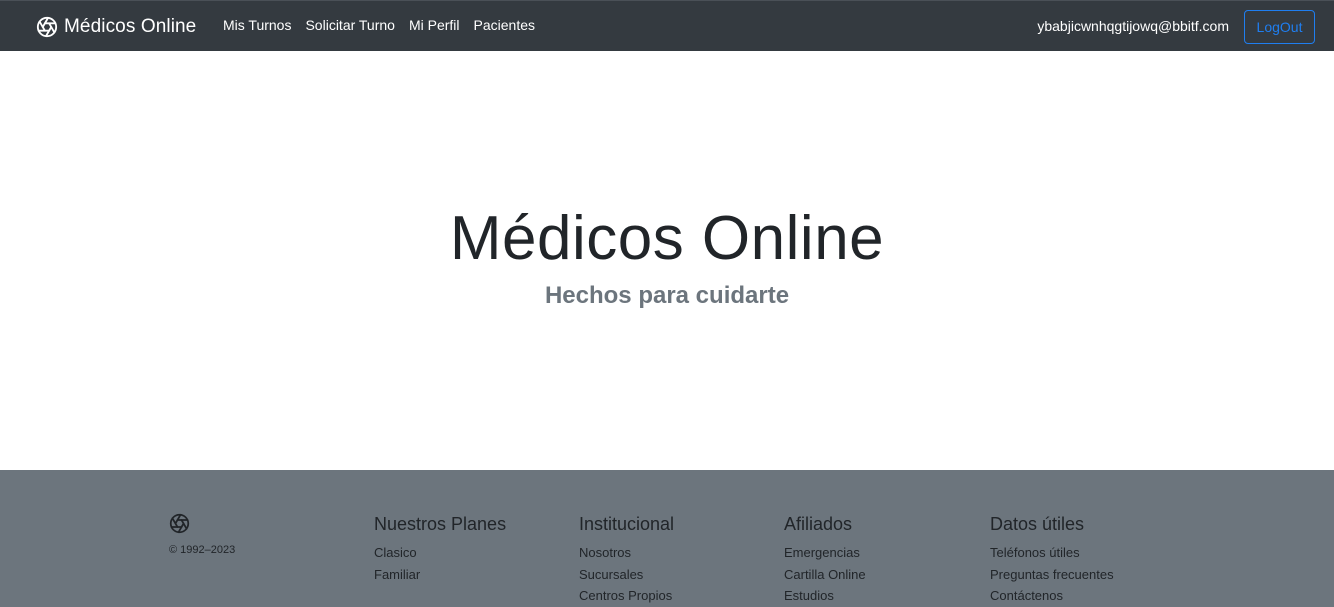 Image resolution: width=1334 pixels, height=607 pixels. I want to click on nav-link-mi-perfil: Mi Perfil, so click(434, 25).